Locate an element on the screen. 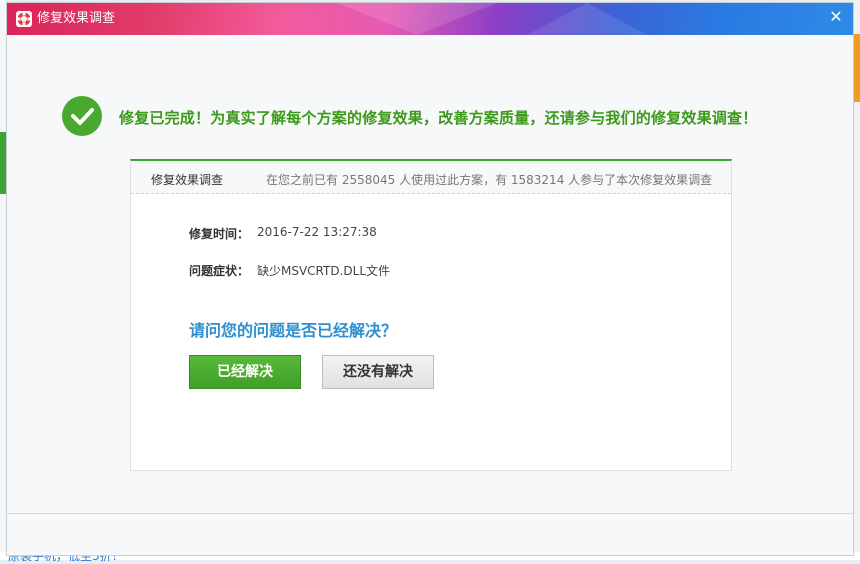 The width and height of the screenshot is (860, 564). background-app-right is located at coordinates (857, 280).